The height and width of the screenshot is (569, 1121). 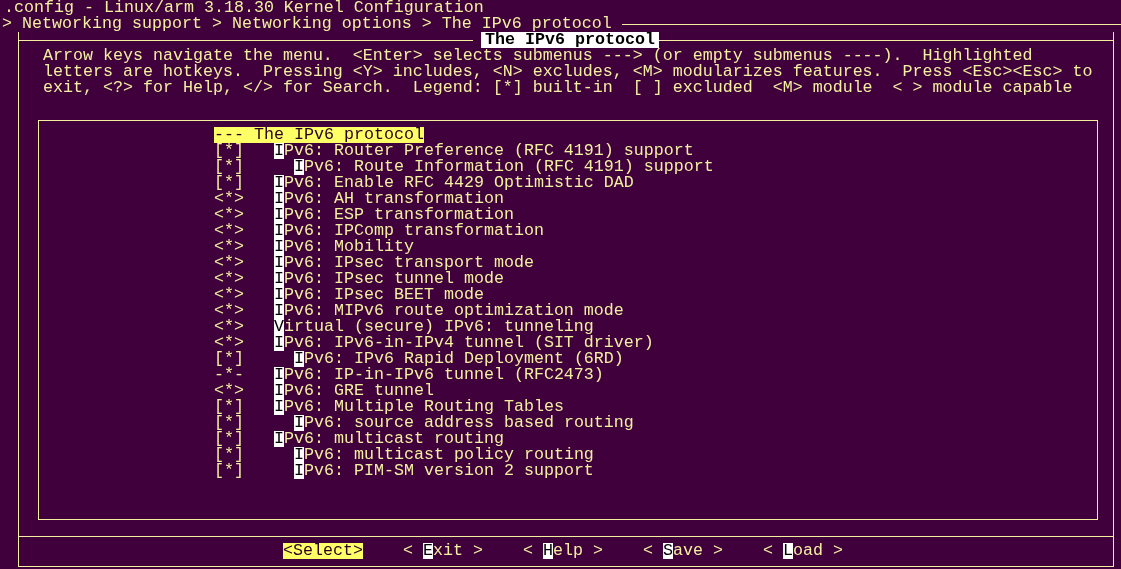 I want to click on menu-item: <*> IPv6: Mobility, so click(x=314, y=247).